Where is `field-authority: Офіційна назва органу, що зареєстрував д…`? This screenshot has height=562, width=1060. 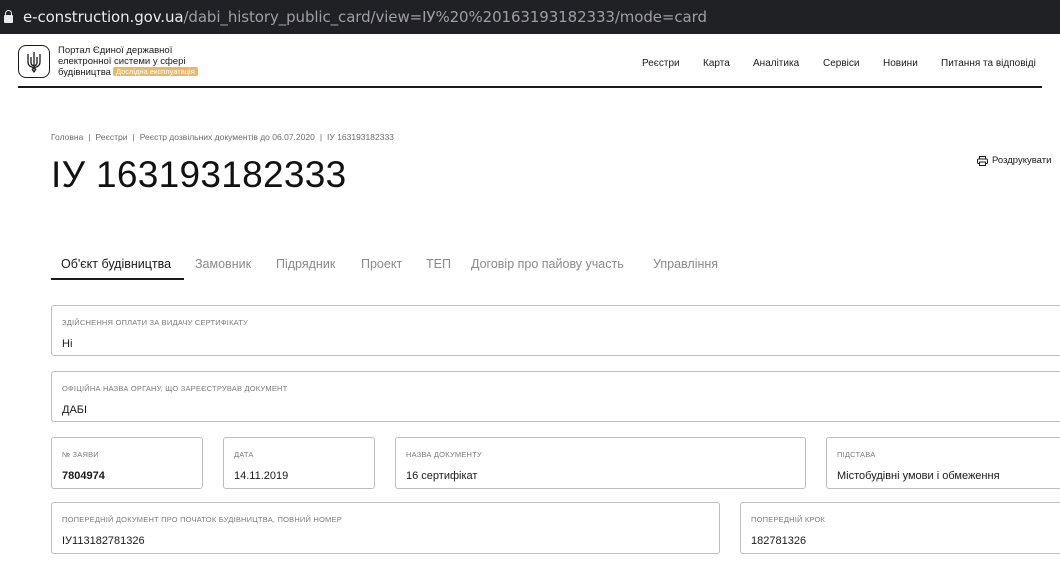
field-authority: Офіційна назва органу, що зареєстрував д… is located at coordinates (555, 396).